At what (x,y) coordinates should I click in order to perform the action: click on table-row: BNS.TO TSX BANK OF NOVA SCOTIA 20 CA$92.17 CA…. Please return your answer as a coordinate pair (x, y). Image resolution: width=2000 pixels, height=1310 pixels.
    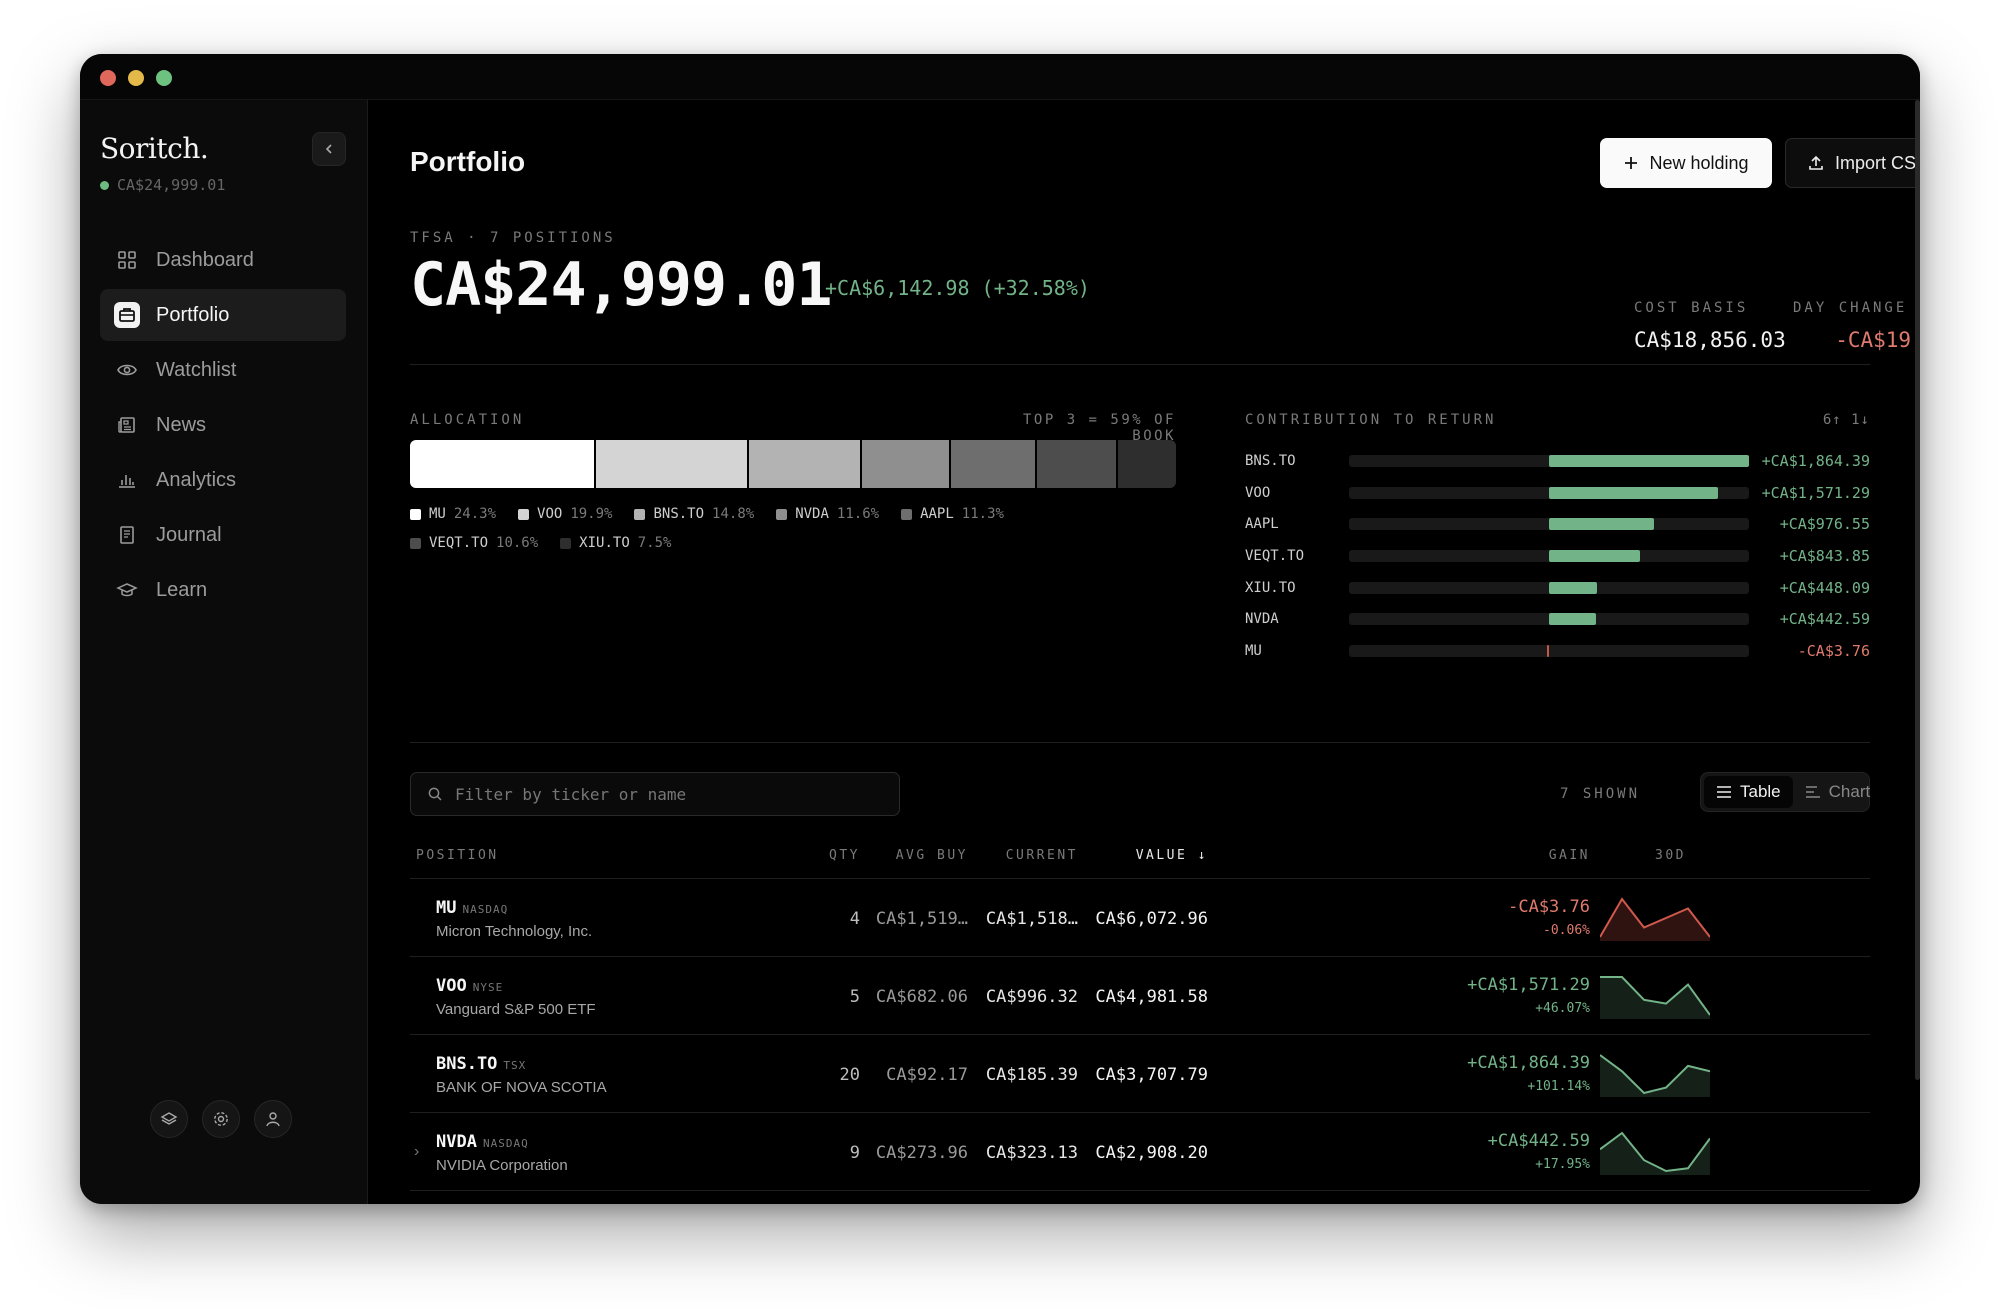
    Looking at the image, I should click on (1140, 1073).